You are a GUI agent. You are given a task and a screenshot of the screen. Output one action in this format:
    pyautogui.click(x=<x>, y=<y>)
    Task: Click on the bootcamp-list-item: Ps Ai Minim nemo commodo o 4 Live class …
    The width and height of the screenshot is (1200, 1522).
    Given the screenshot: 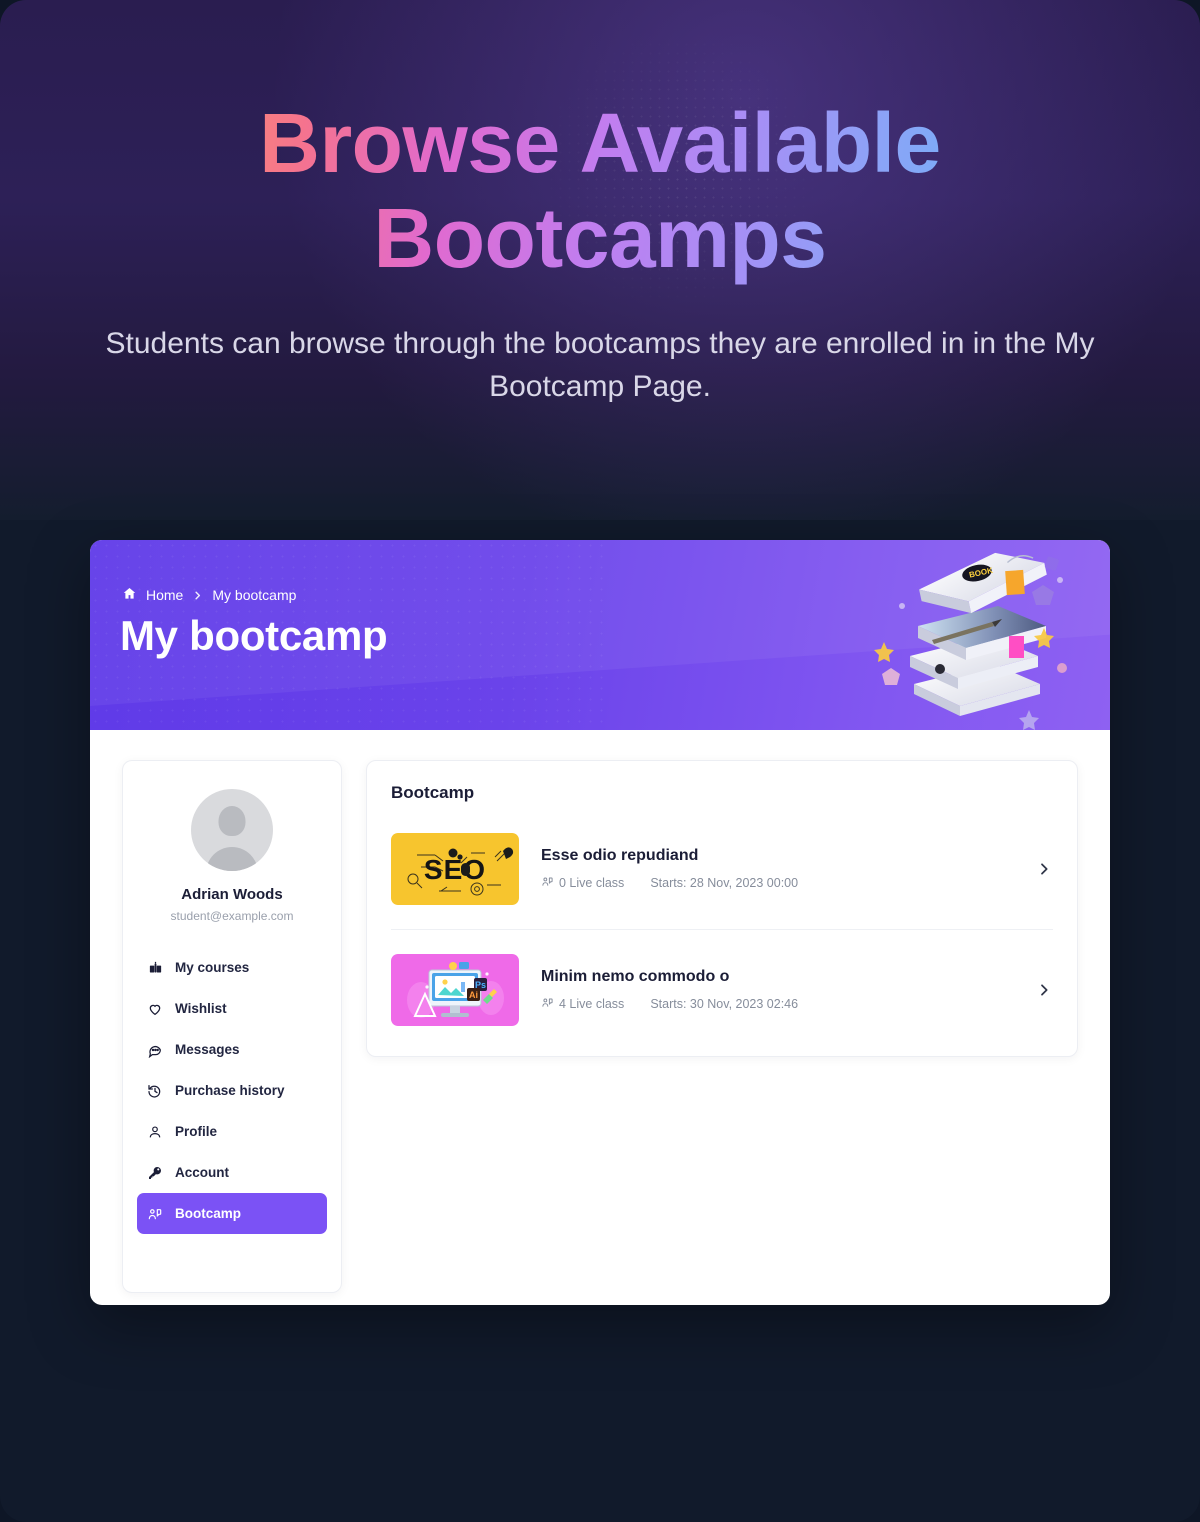 What is the action you would take?
    pyautogui.click(x=722, y=982)
    